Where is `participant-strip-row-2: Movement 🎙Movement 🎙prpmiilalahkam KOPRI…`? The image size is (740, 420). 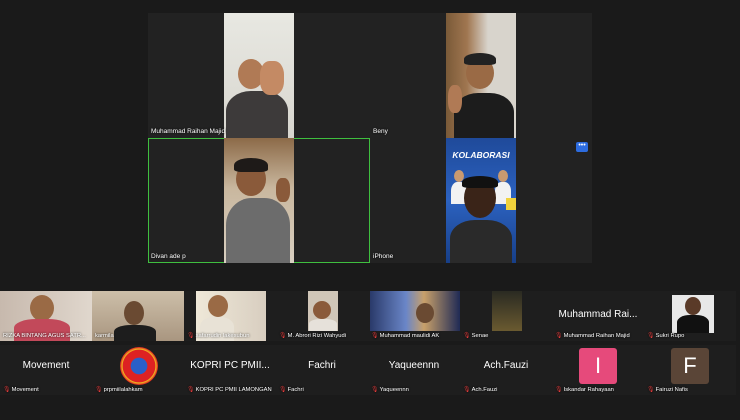 participant-strip-row-2: Movement 🎙Movement 🎙prpmiilalahkam KOPRI… is located at coordinates (370, 370).